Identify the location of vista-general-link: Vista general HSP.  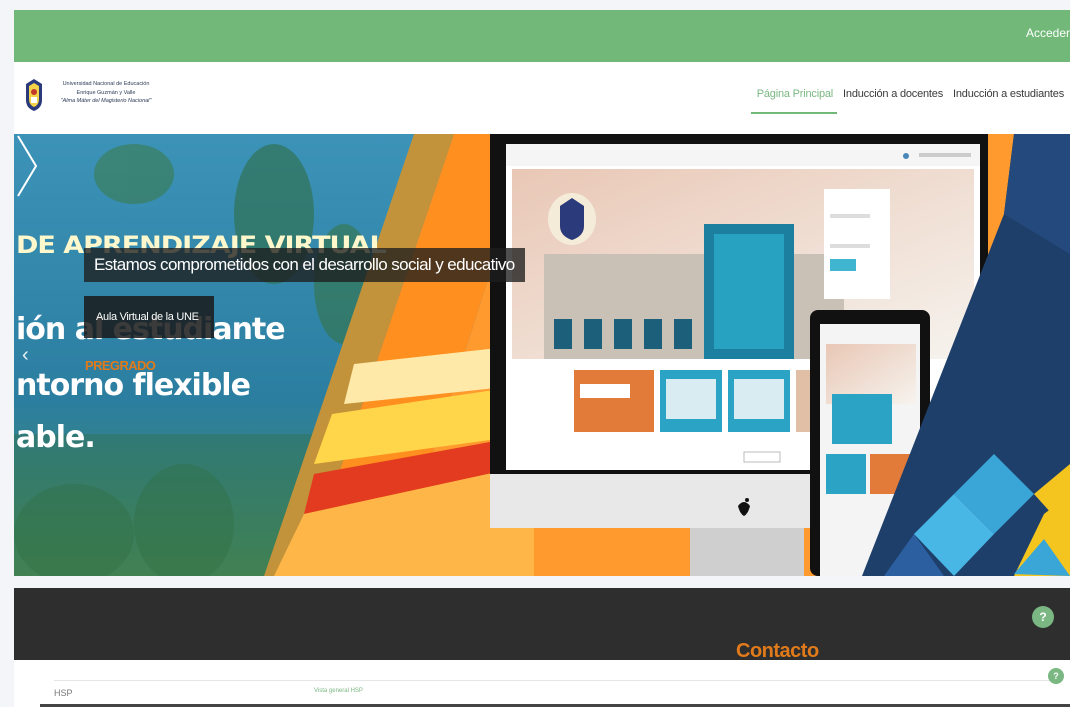
(338, 691).